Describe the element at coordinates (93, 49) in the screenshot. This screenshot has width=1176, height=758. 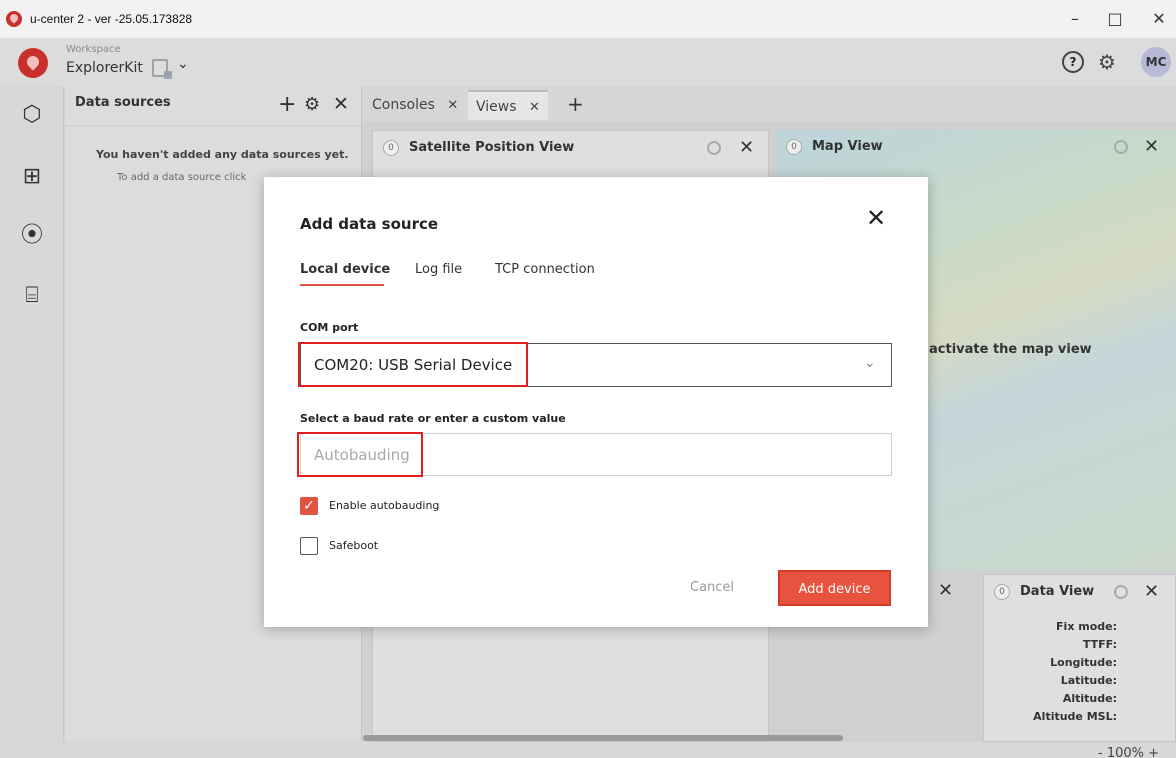
I see `workspace-label: Workspace` at that location.